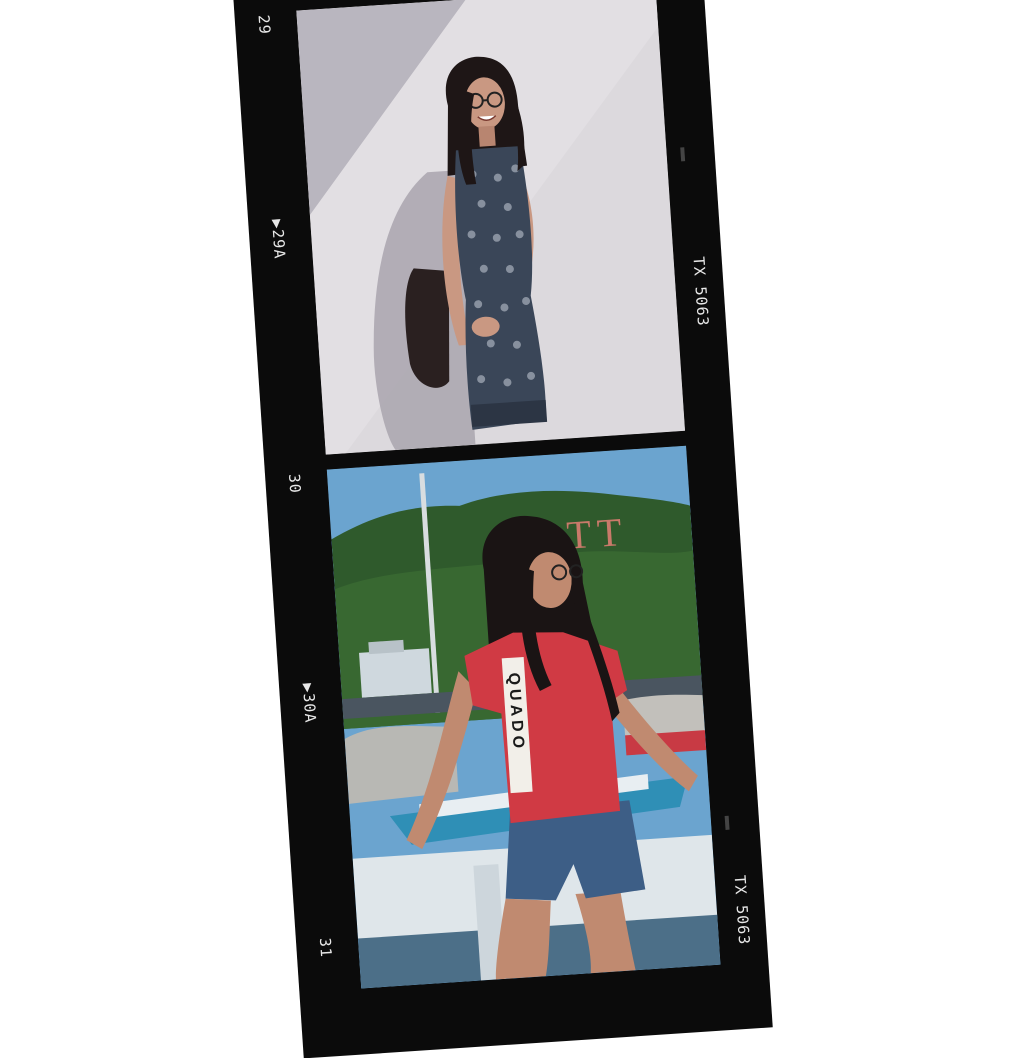  I want to click on frame-number-29: 29, so click(264, 24).